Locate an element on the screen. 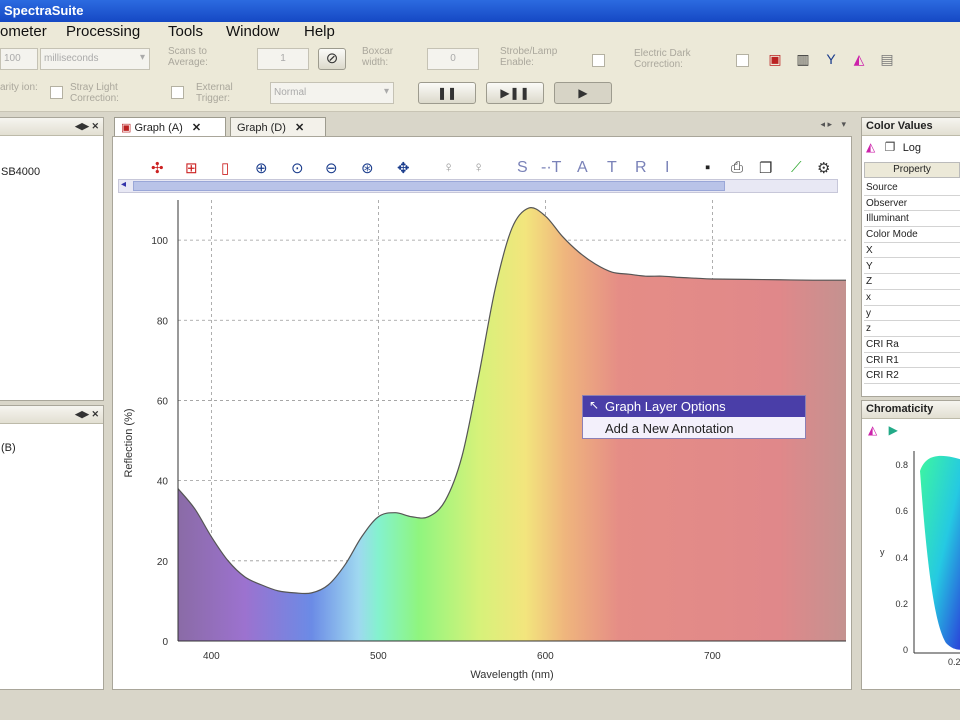  electric-dark-checkbox is located at coordinates (742, 60).